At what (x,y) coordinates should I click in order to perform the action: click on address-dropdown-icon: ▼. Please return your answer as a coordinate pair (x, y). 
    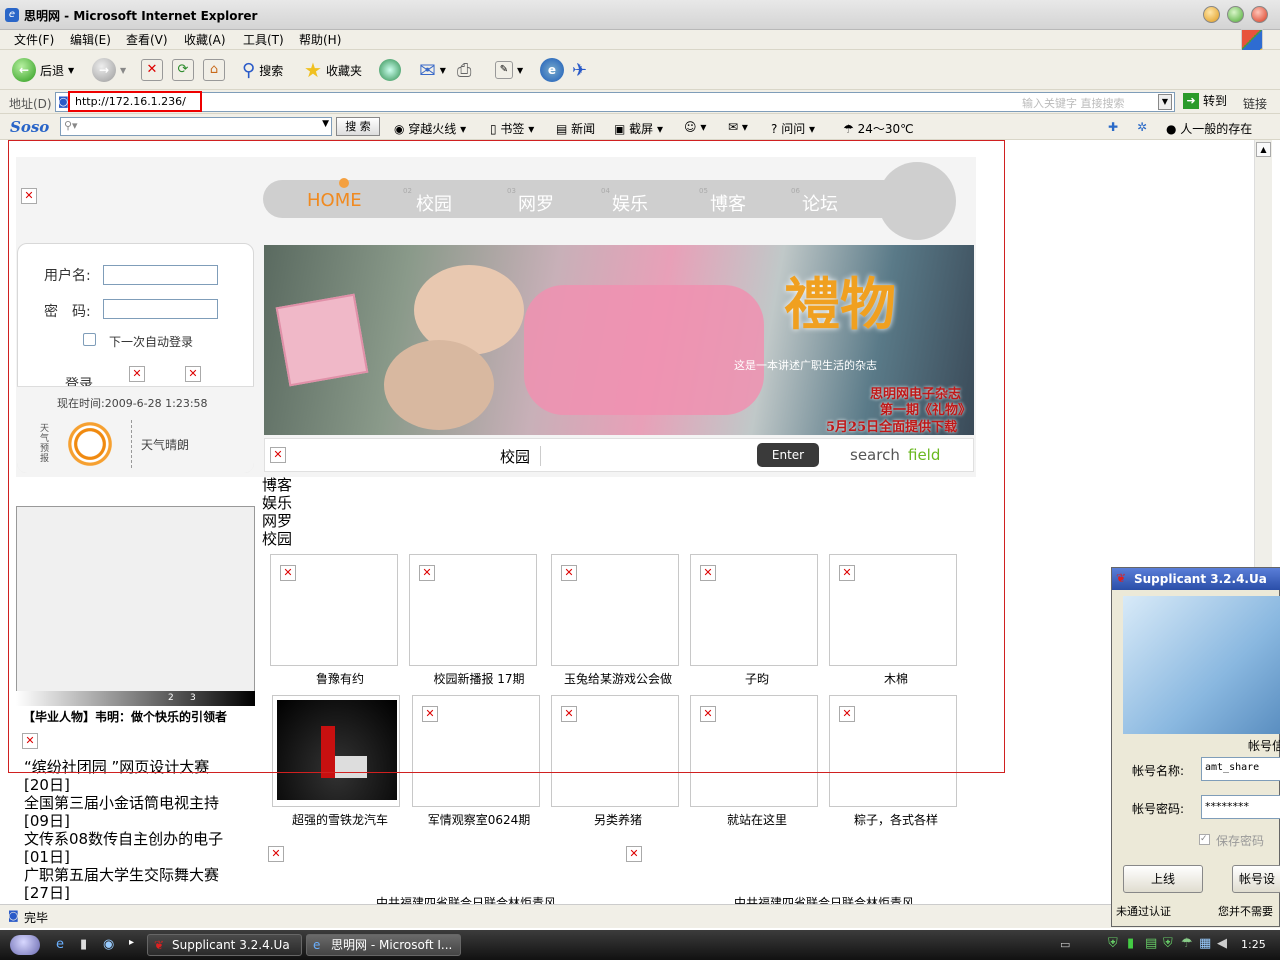
    Looking at the image, I should click on (1165, 102).